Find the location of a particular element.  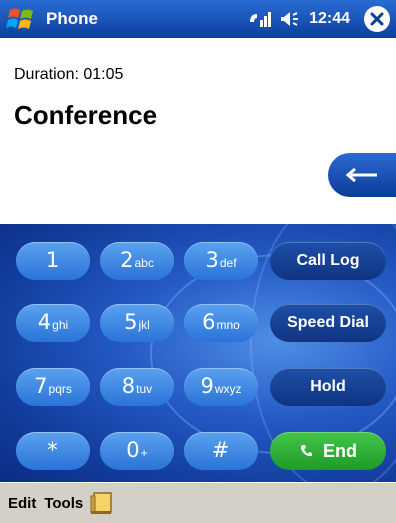

edit-menu: Edit is located at coordinates (22, 503).